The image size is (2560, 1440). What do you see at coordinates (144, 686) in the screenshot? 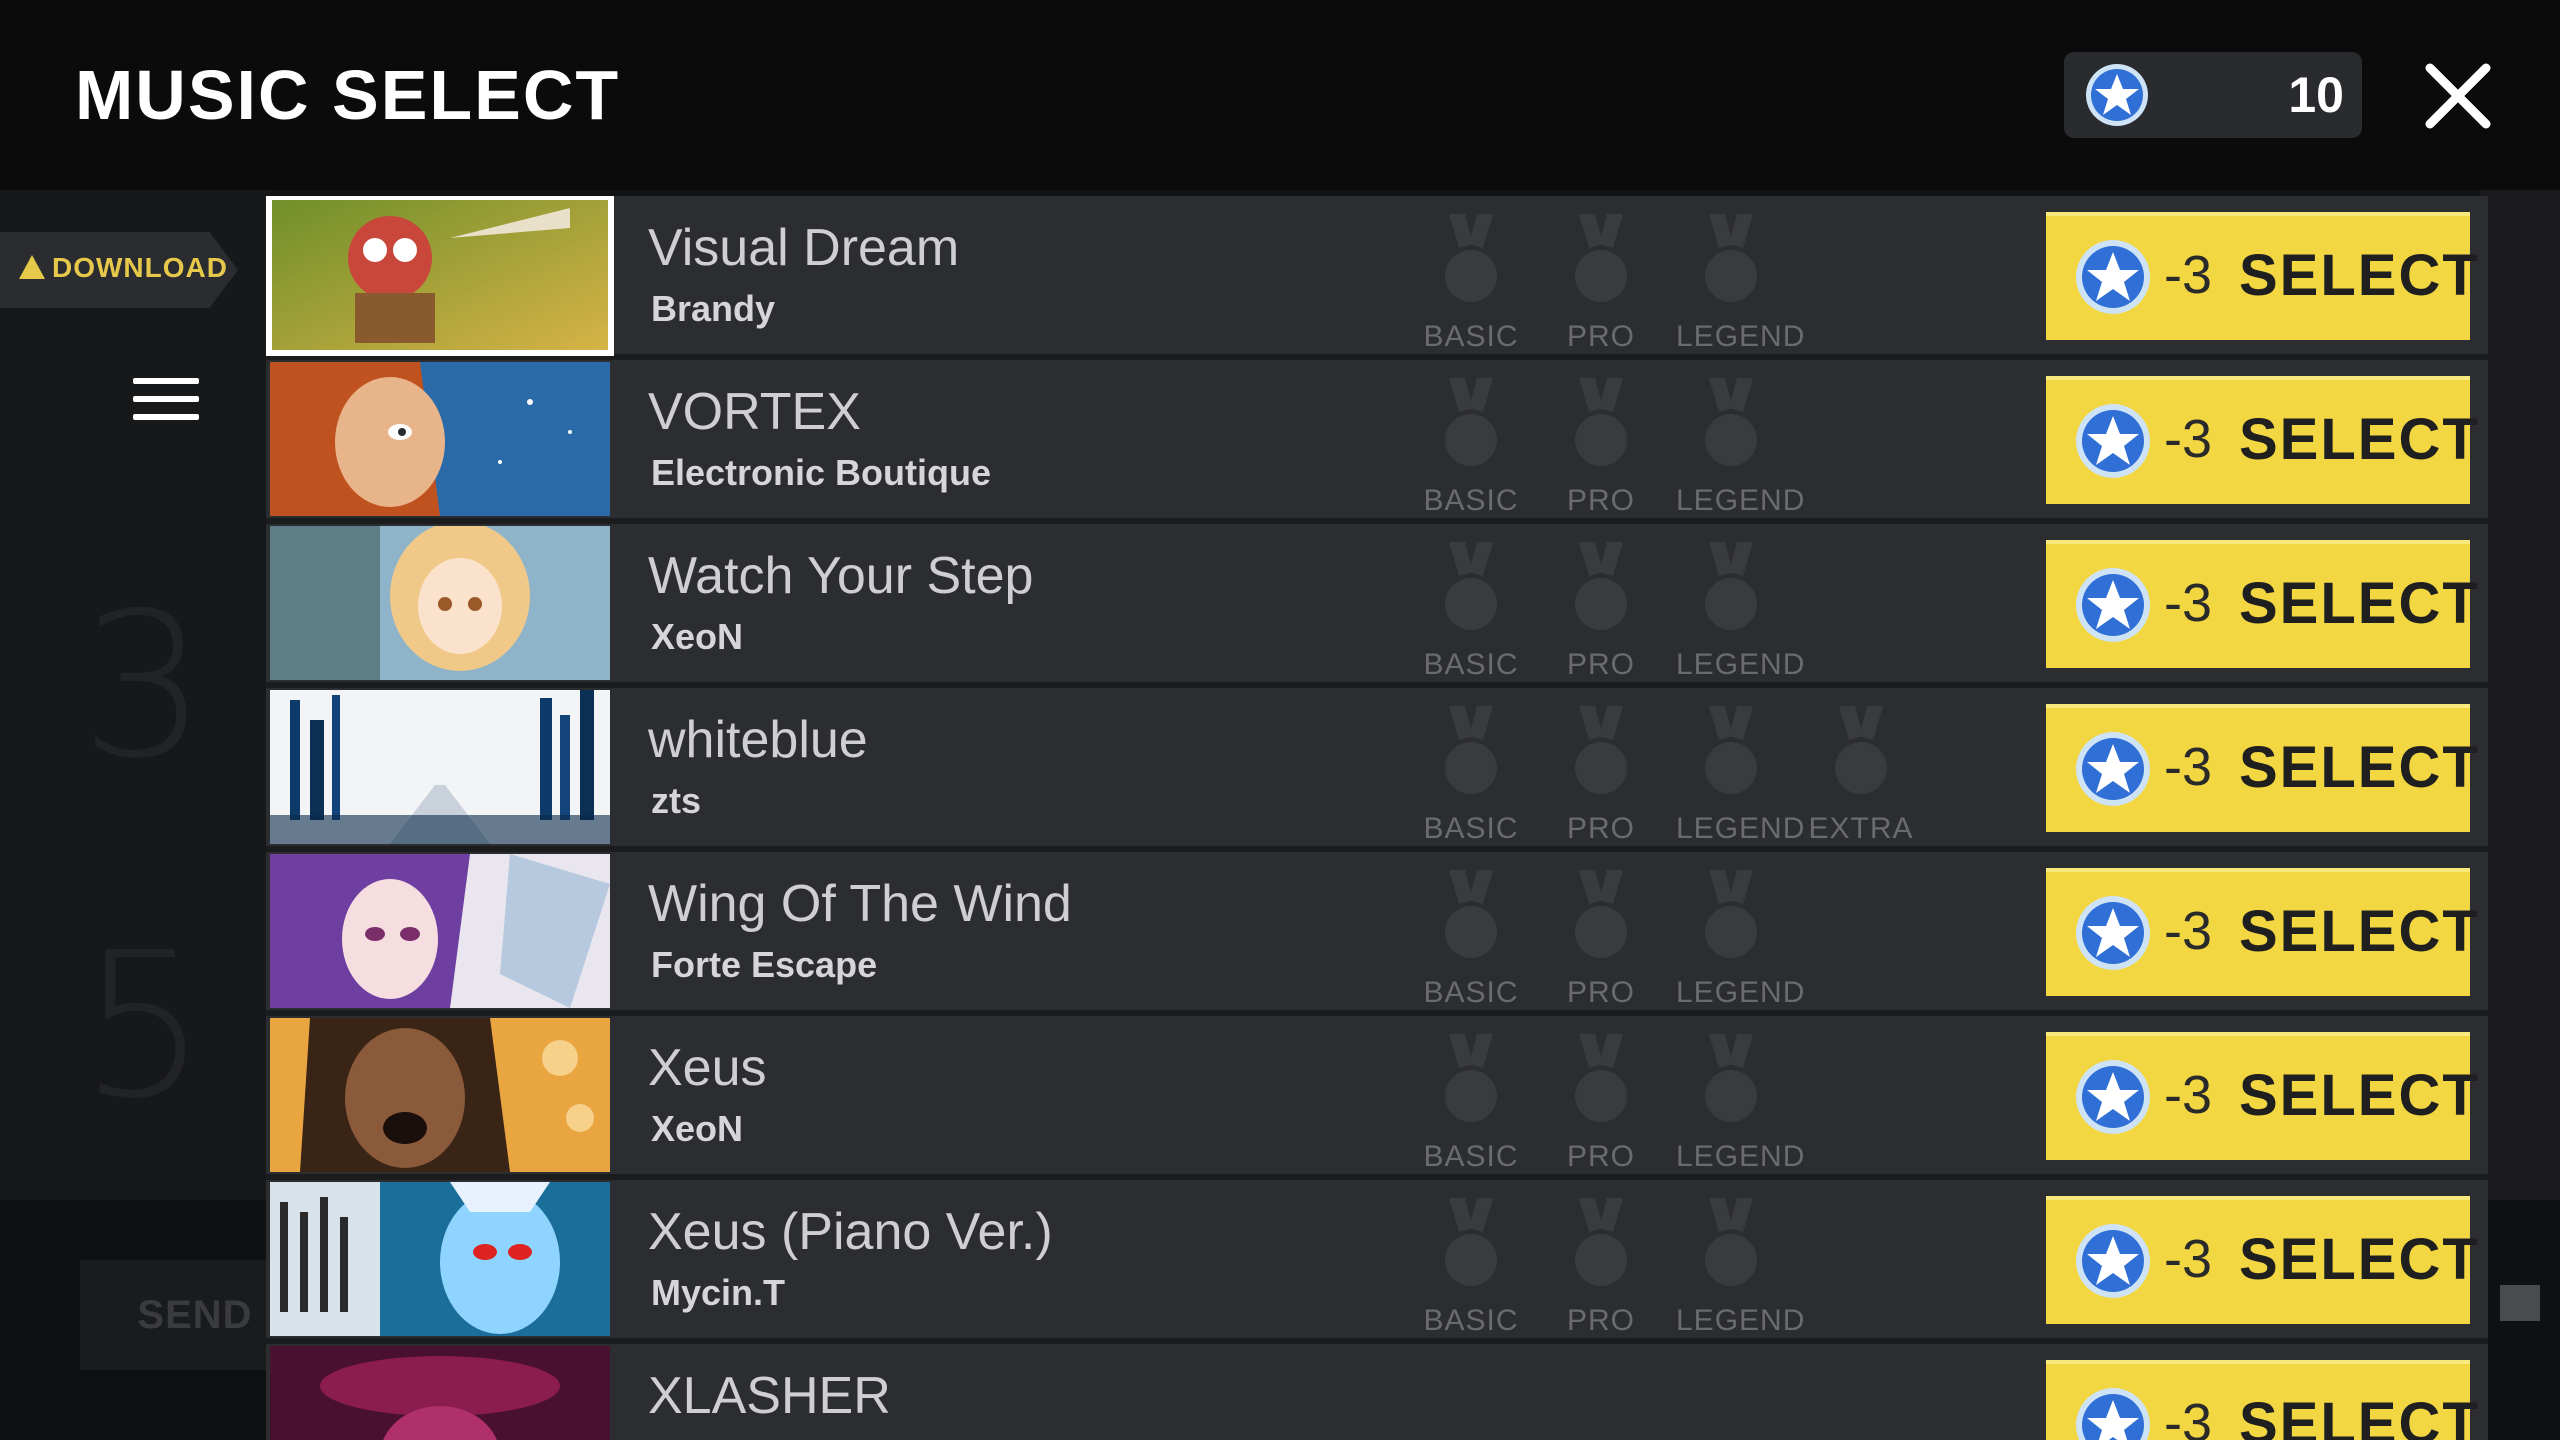
I see `background-digit: 3` at bounding box center [144, 686].